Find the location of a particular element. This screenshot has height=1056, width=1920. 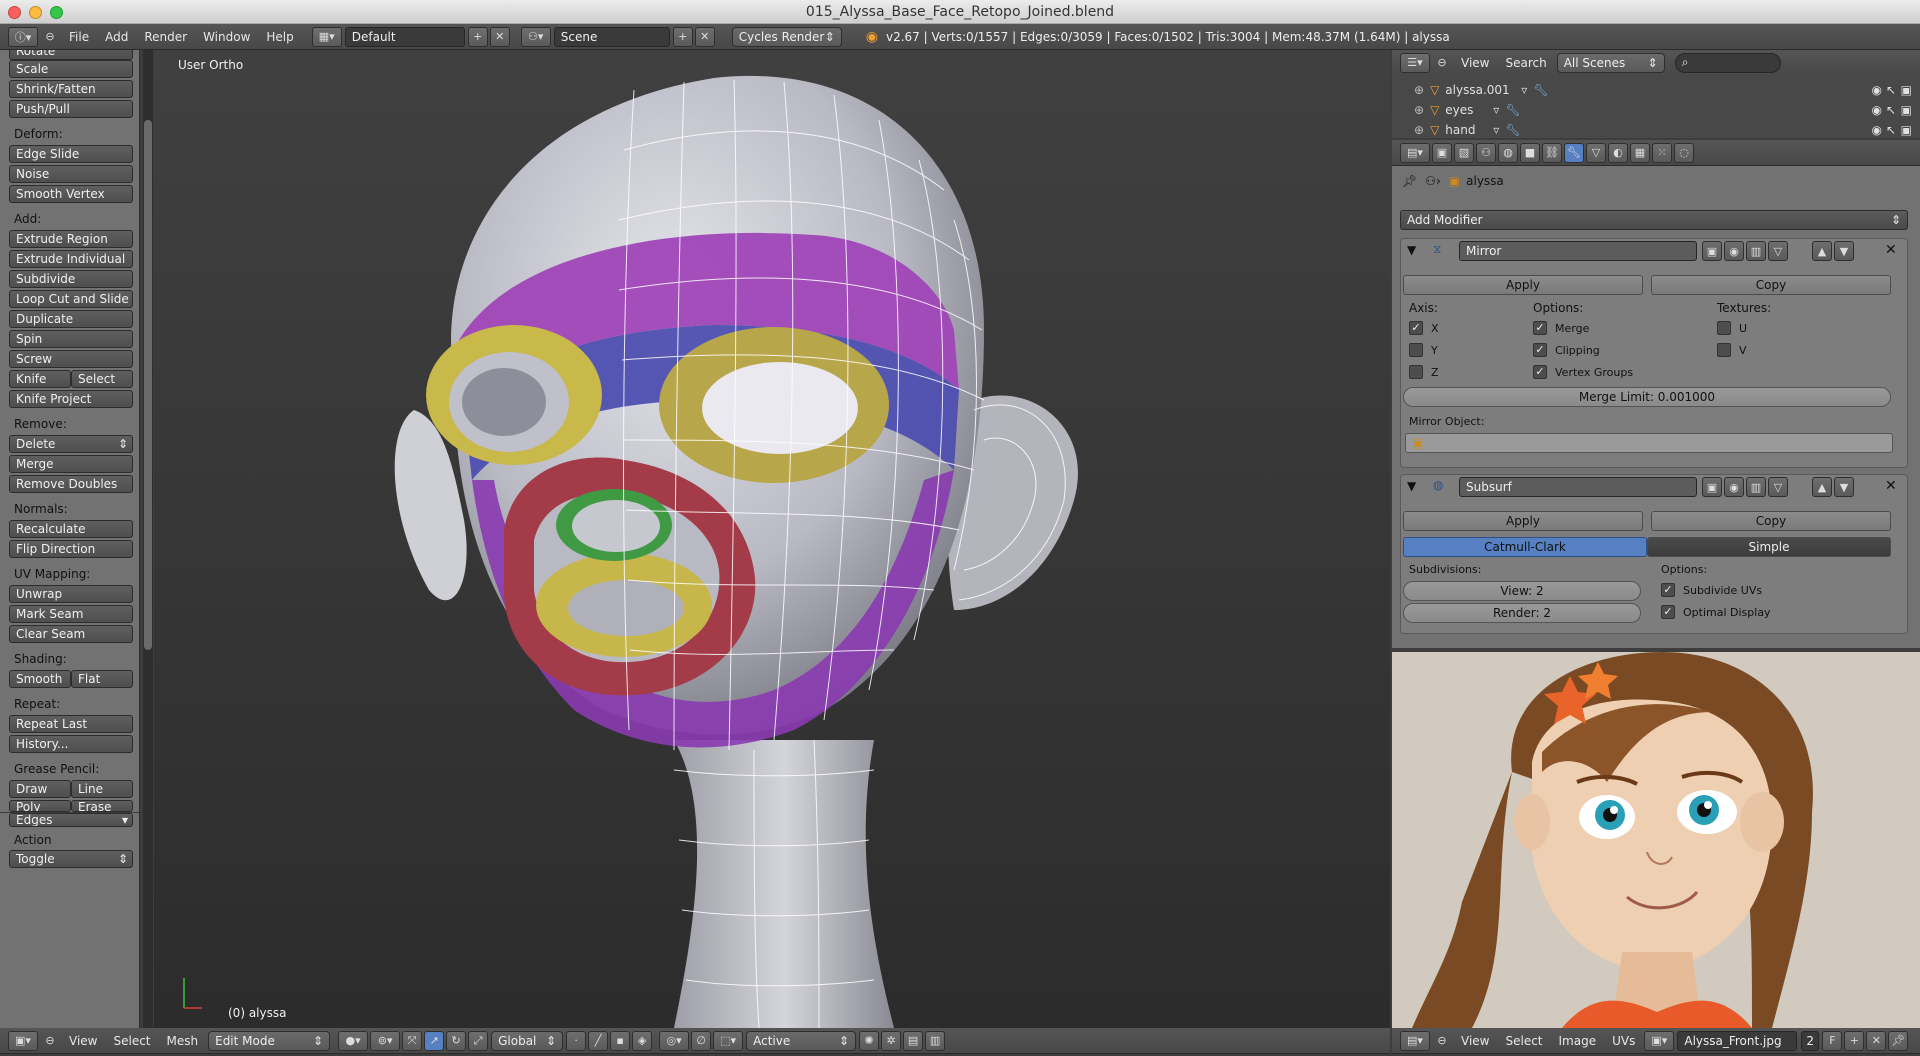

snap-toggle-icon: ∅ is located at coordinates (701, 1040).